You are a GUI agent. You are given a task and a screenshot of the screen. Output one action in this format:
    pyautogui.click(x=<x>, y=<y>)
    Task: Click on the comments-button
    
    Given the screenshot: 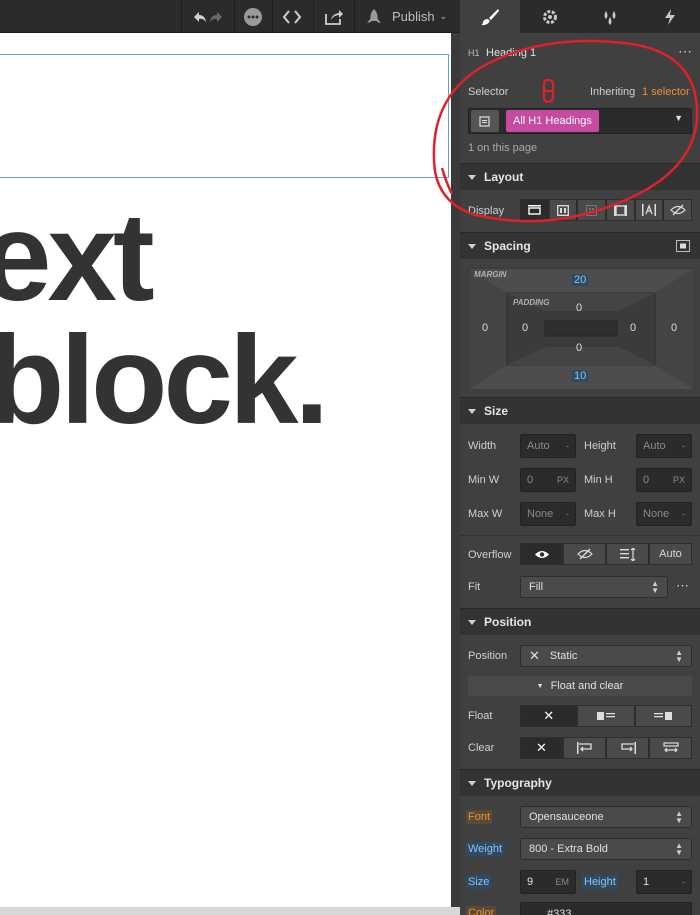 What is the action you would take?
    pyautogui.click(x=252, y=16)
    